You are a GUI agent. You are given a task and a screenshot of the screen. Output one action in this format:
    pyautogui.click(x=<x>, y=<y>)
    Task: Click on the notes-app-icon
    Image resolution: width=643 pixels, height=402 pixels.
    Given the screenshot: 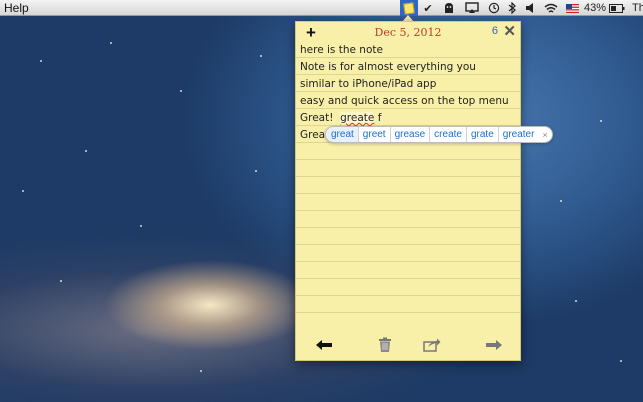 What is the action you would take?
    pyautogui.click(x=409, y=8)
    